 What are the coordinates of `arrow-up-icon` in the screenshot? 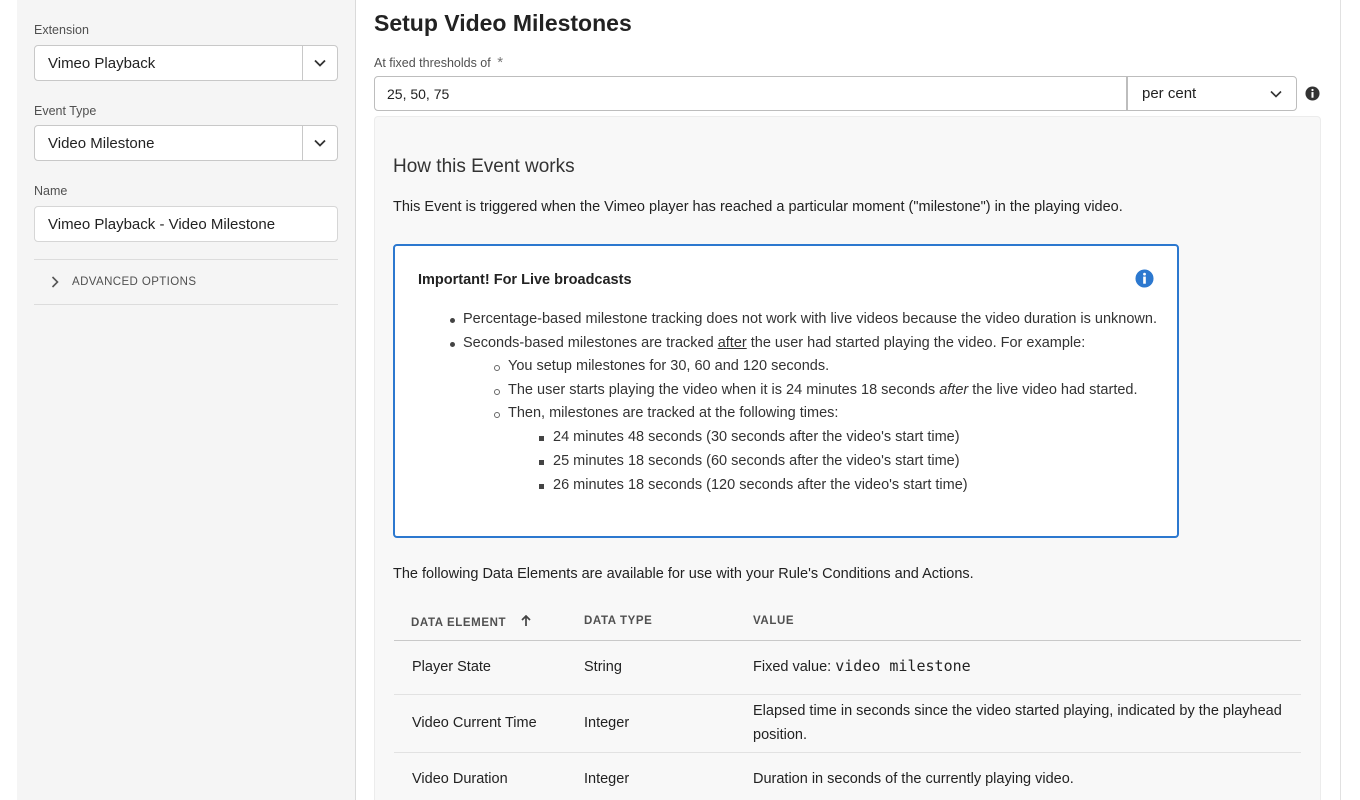 It's located at (526, 620).